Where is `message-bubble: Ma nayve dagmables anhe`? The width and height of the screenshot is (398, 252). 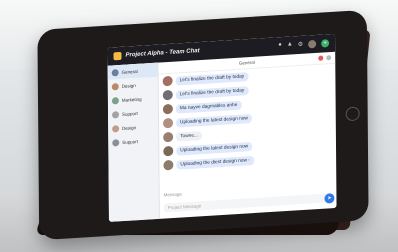
message-bubble: Ma nayve dagmables anhe is located at coordinates (208, 107).